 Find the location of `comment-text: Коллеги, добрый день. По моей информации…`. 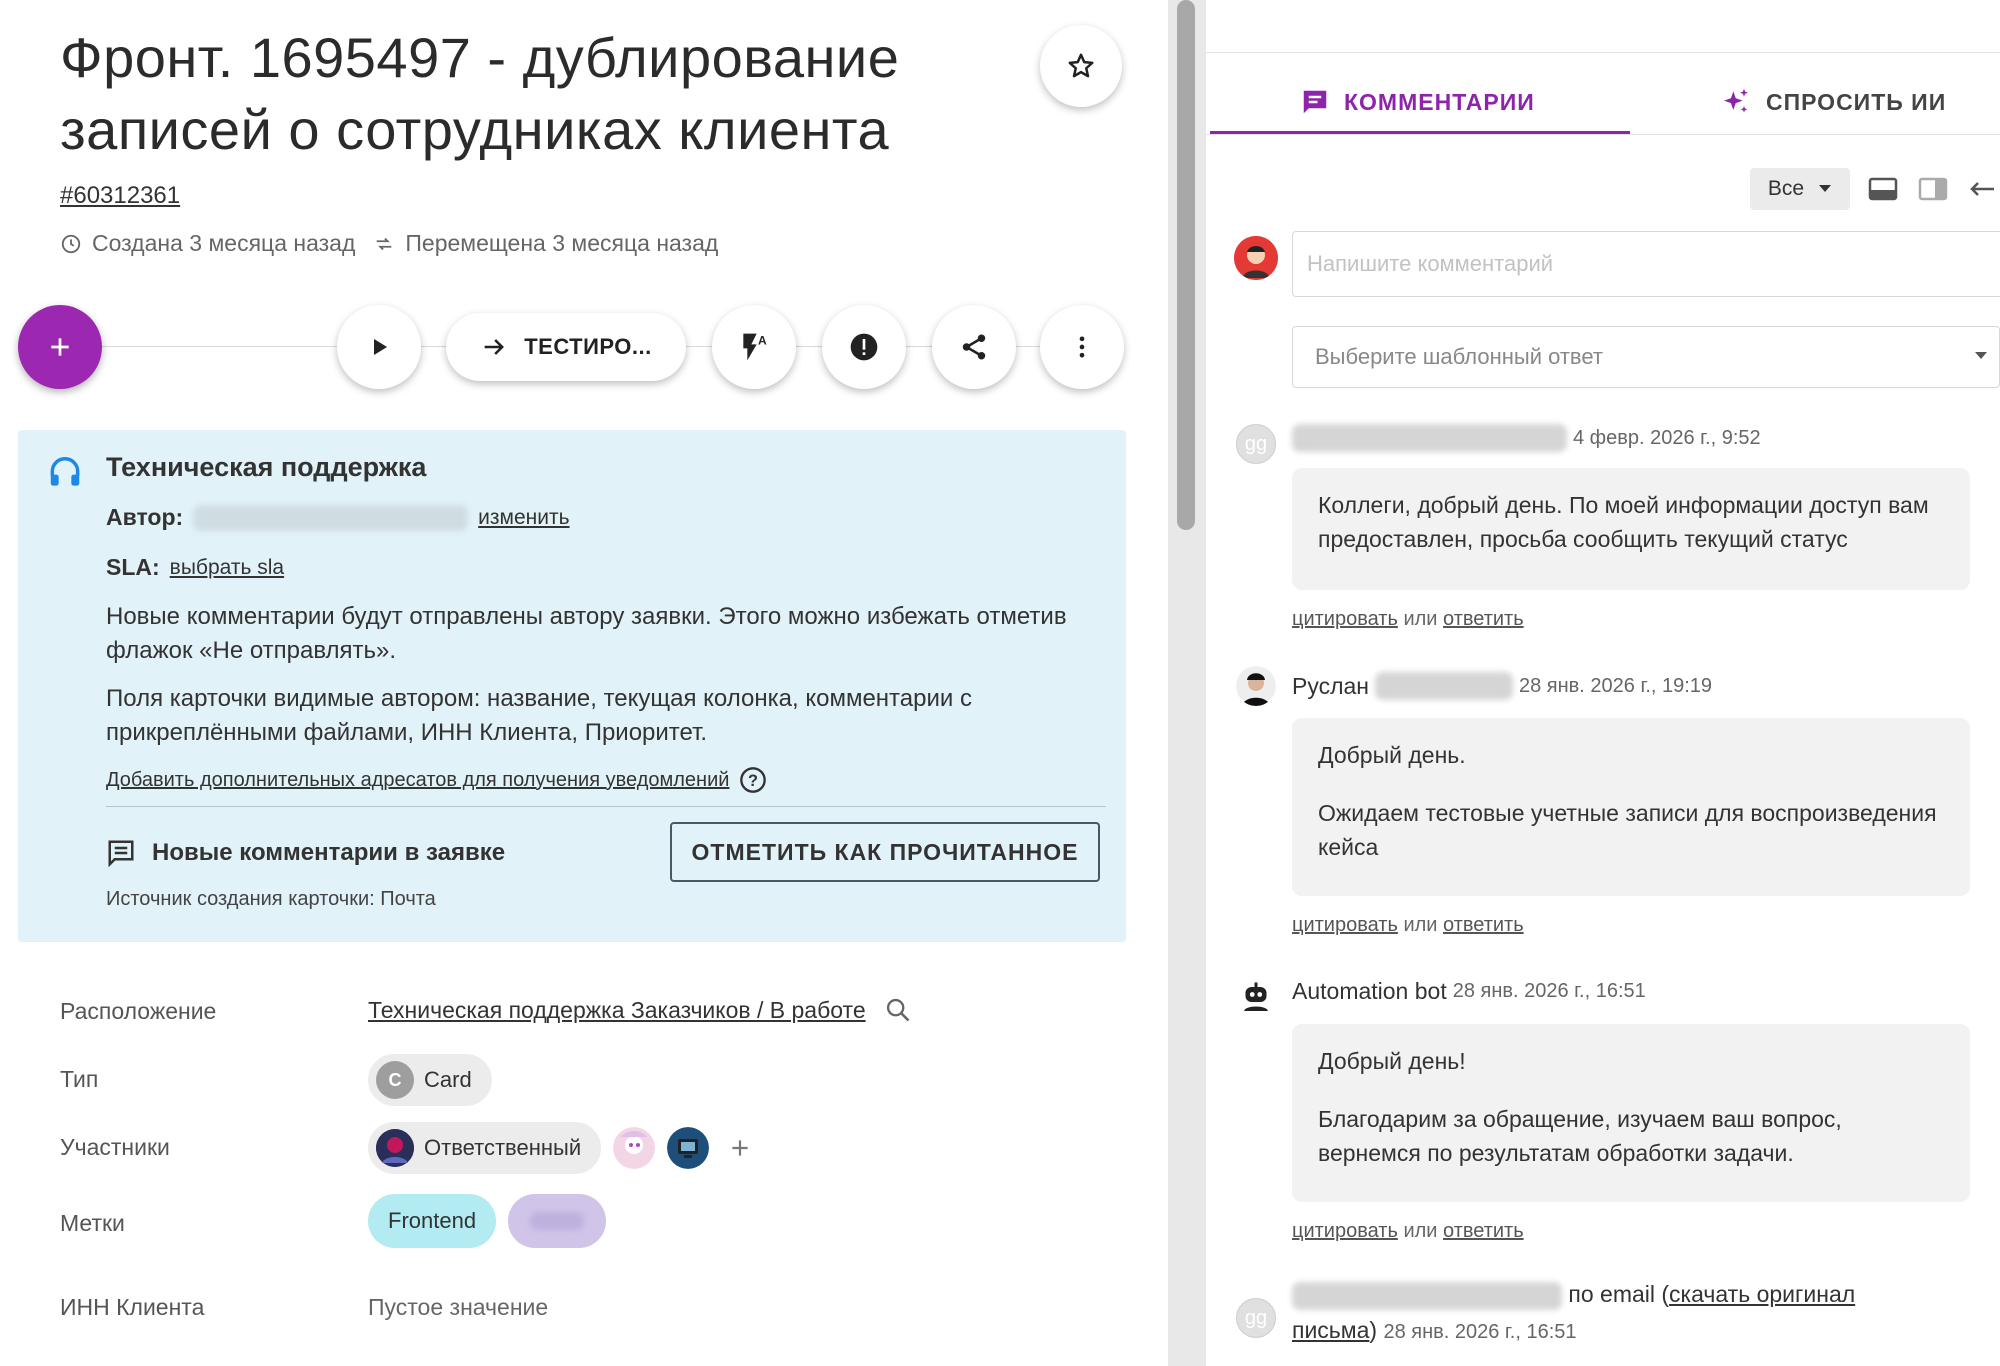

comment-text: Коллеги, добрый день. По моей информации… is located at coordinates (1623, 522).